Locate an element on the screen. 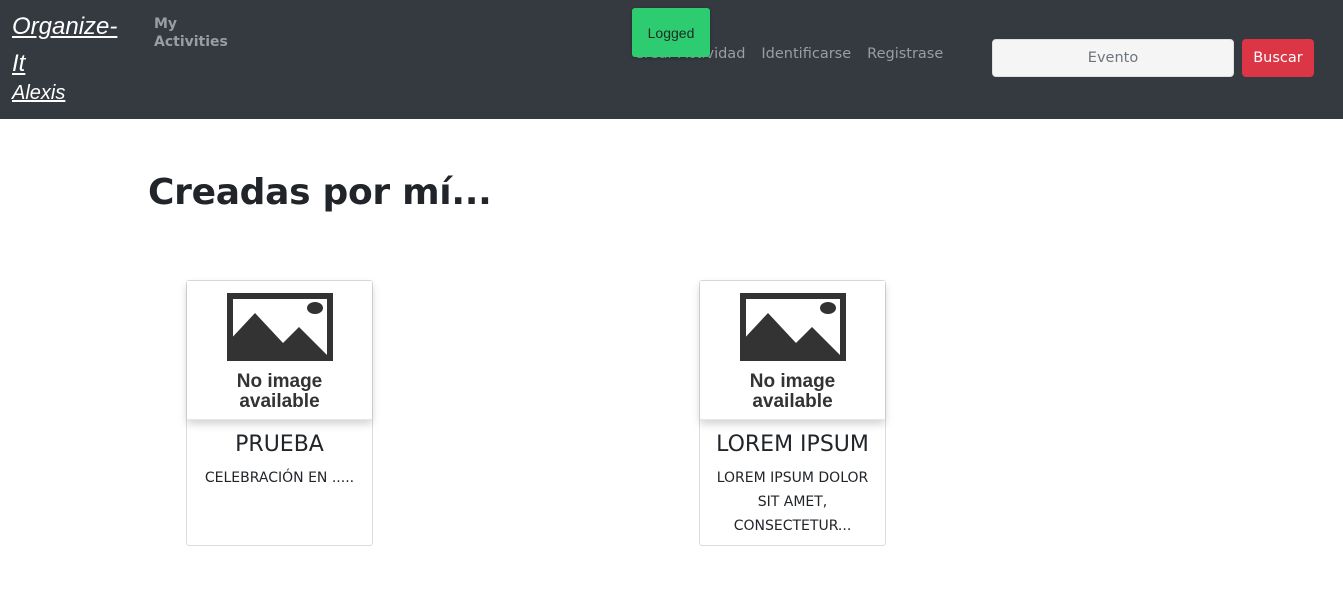  card-title: PRUEBA is located at coordinates (279, 444).